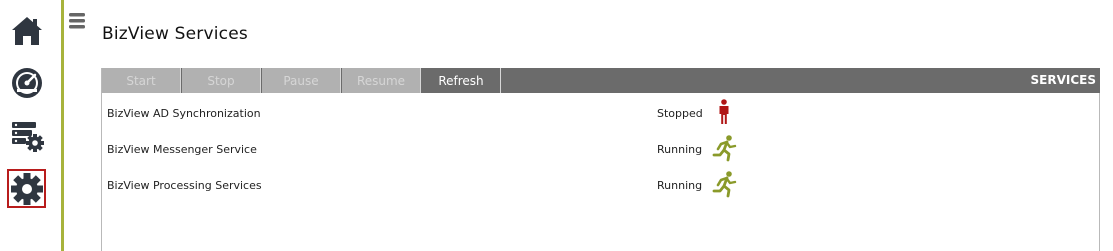 This screenshot has height=251, width=1113. I want to click on server-gear-icon, so click(27, 136).